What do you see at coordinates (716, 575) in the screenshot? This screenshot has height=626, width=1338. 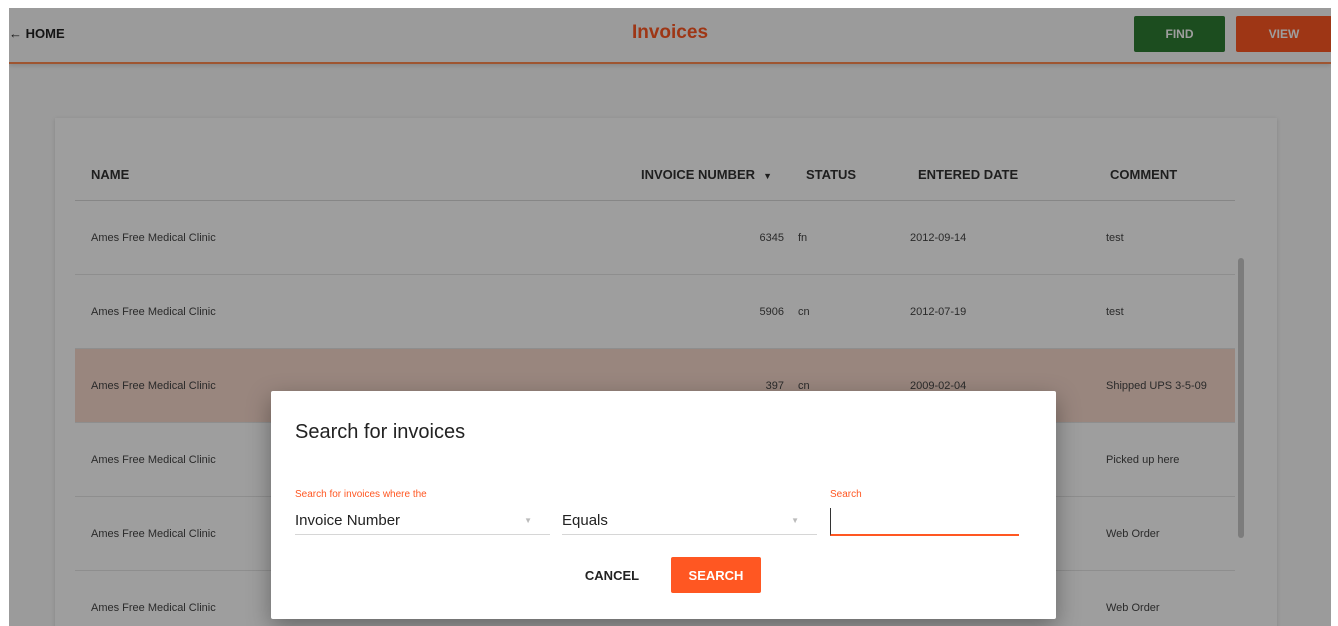 I see `search-button: SEARCH` at bounding box center [716, 575].